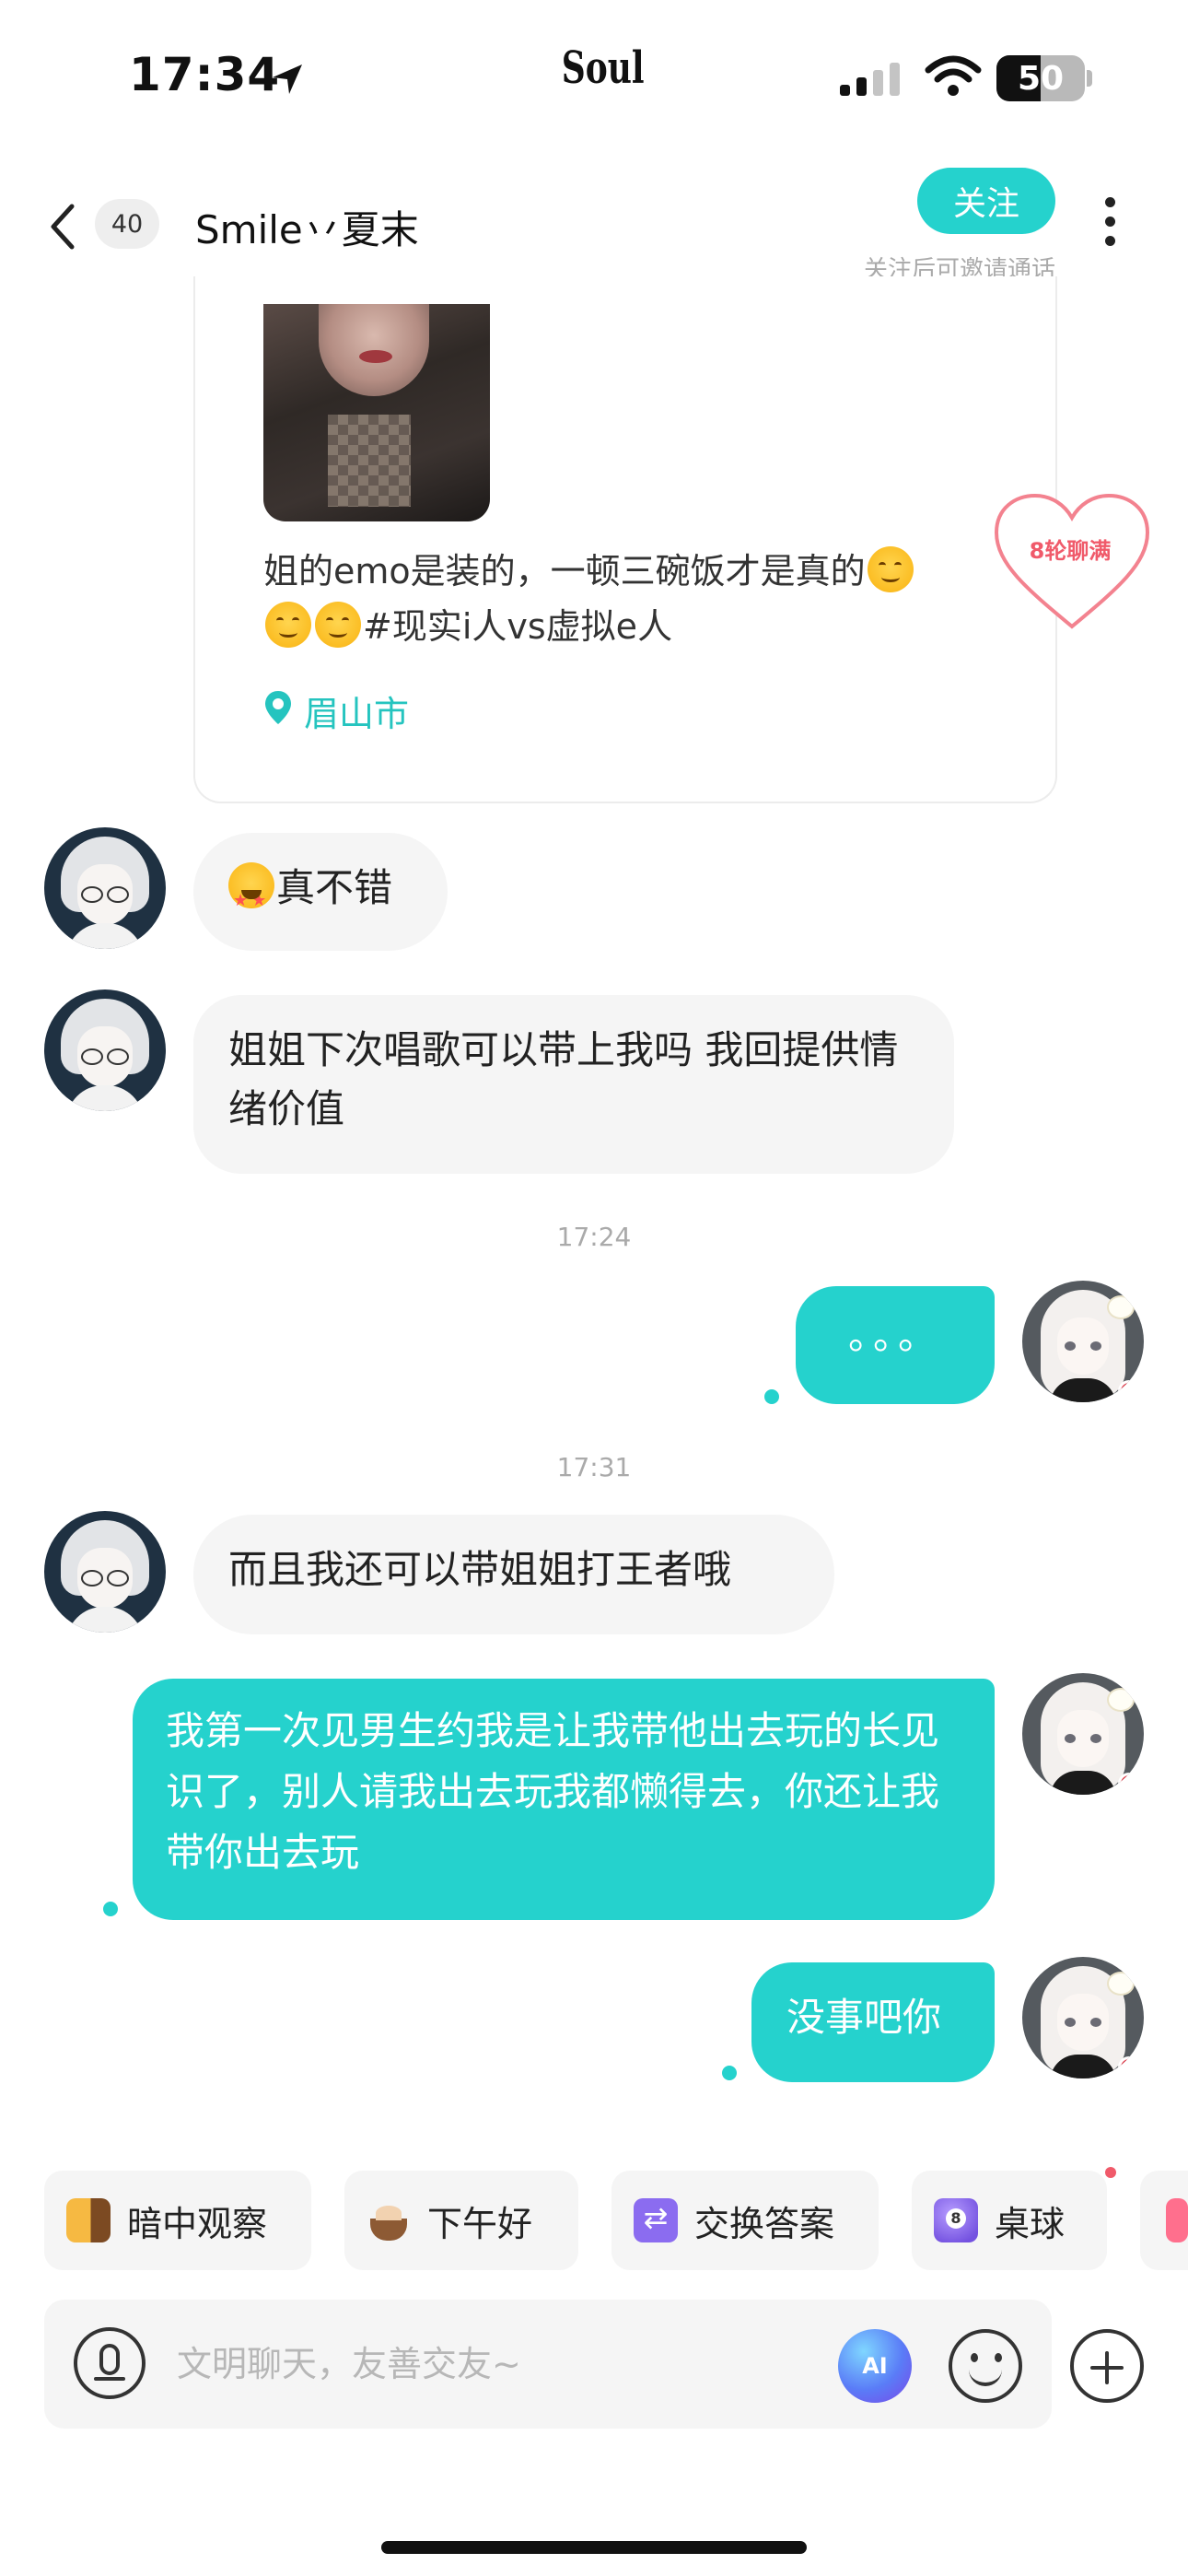 Image resolution: width=1188 pixels, height=2576 pixels. Describe the element at coordinates (956, 2220) in the screenshot. I see `billiards-icon` at that location.